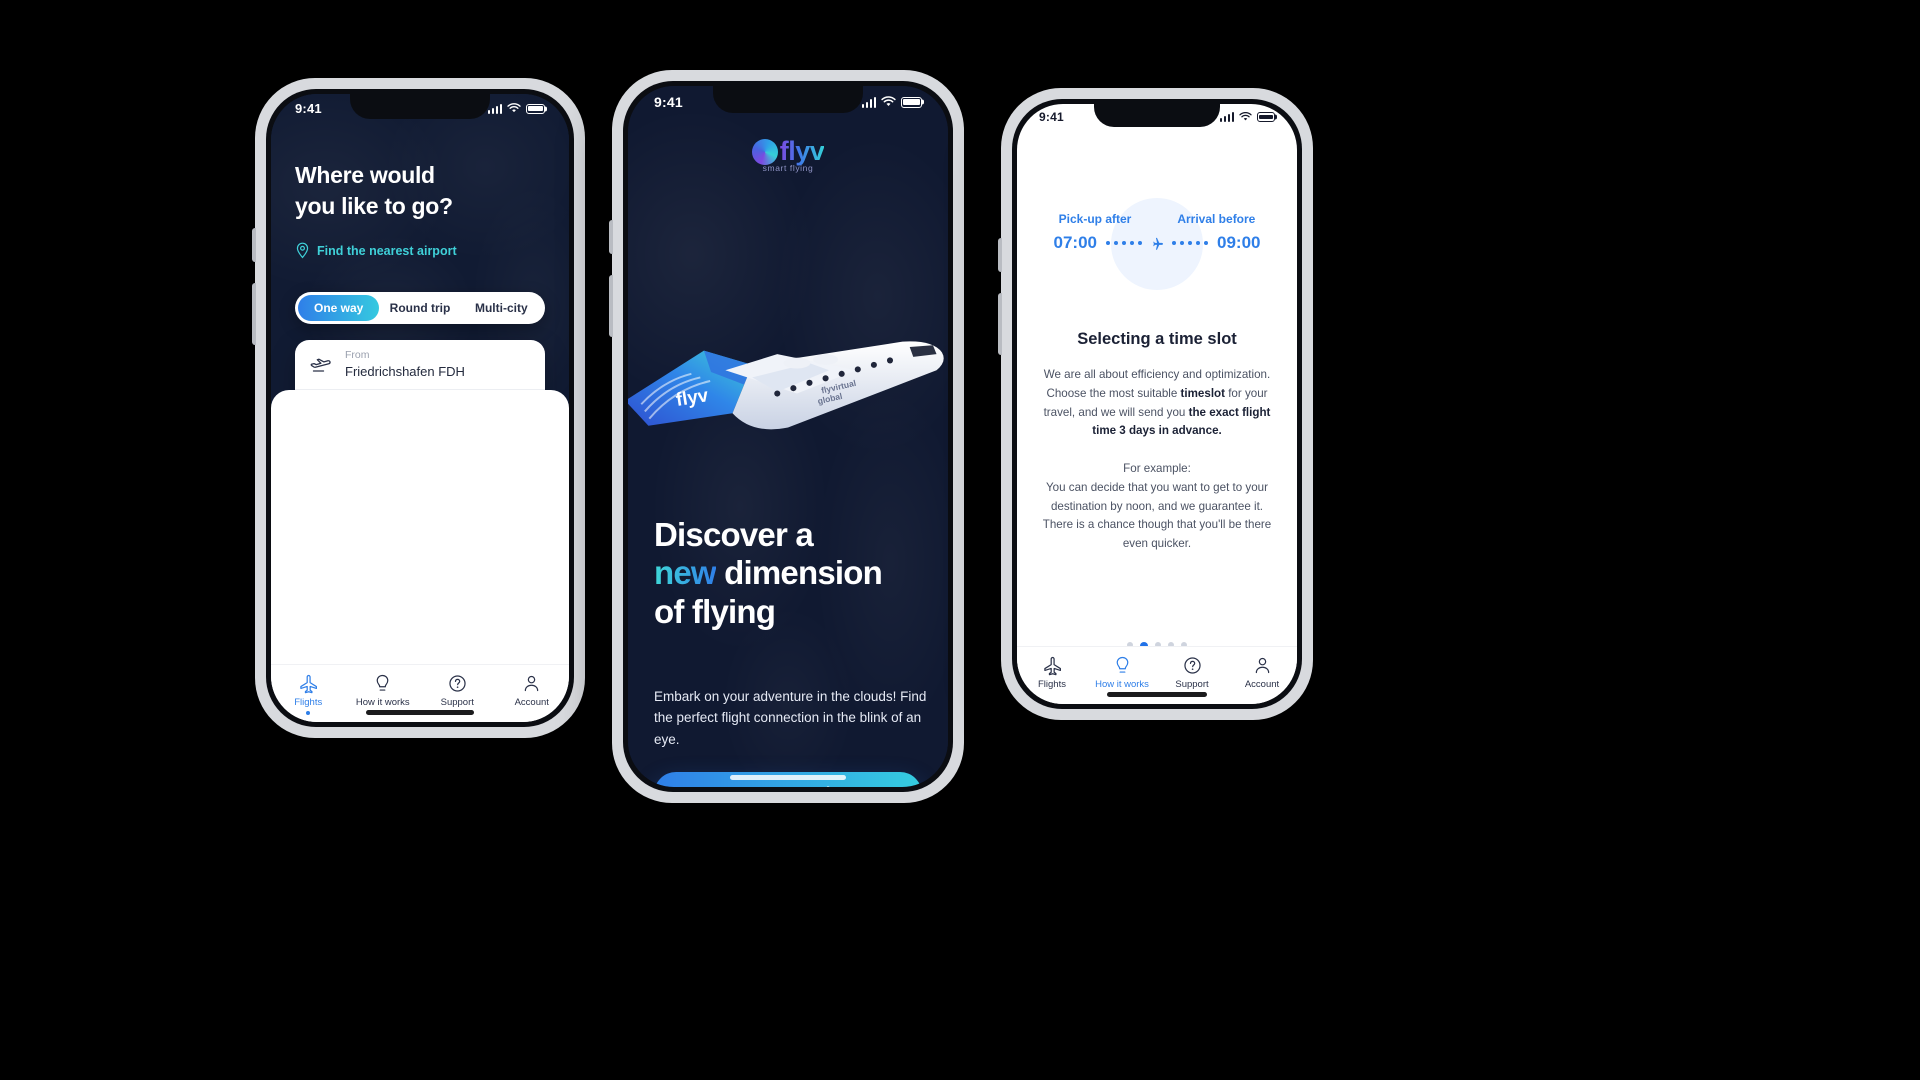 The height and width of the screenshot is (1080, 1920). I want to click on time-slot-widget: Pick-up after Arrival before 07:00 09:00, so click(1157, 244).